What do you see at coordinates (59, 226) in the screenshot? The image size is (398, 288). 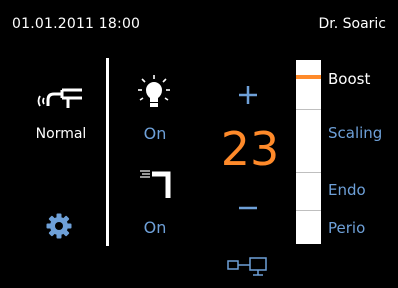 I see `gear-icon` at bounding box center [59, 226].